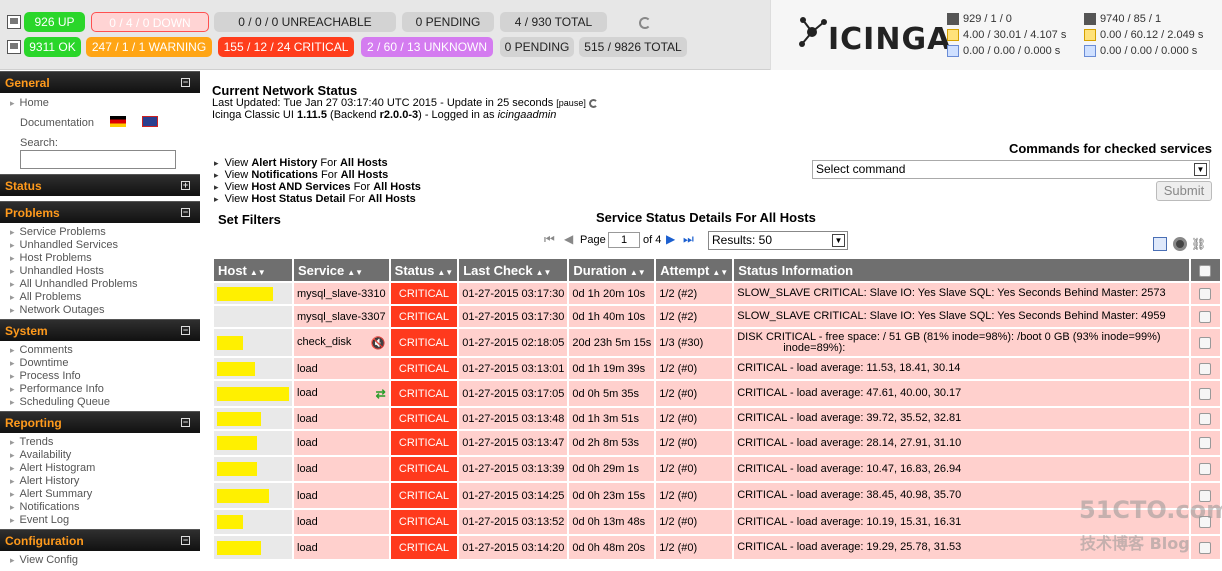 The width and height of the screenshot is (1222, 571). What do you see at coordinates (415, 270) in the screenshot?
I see `column-label: Status` at bounding box center [415, 270].